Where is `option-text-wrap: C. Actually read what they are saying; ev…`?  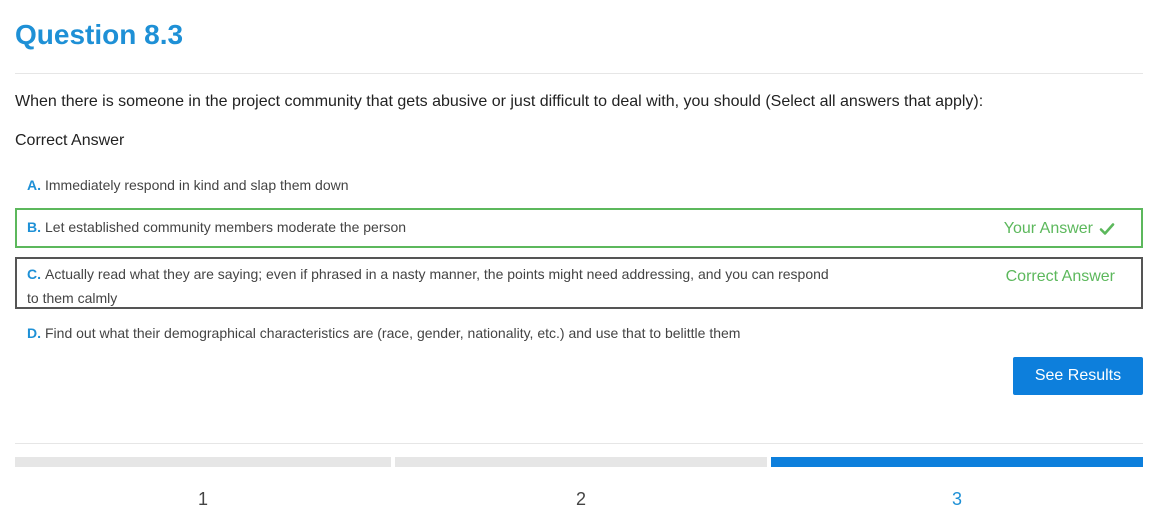
option-text-wrap: C. Actually read what they are saying; ev… is located at coordinates (432, 286).